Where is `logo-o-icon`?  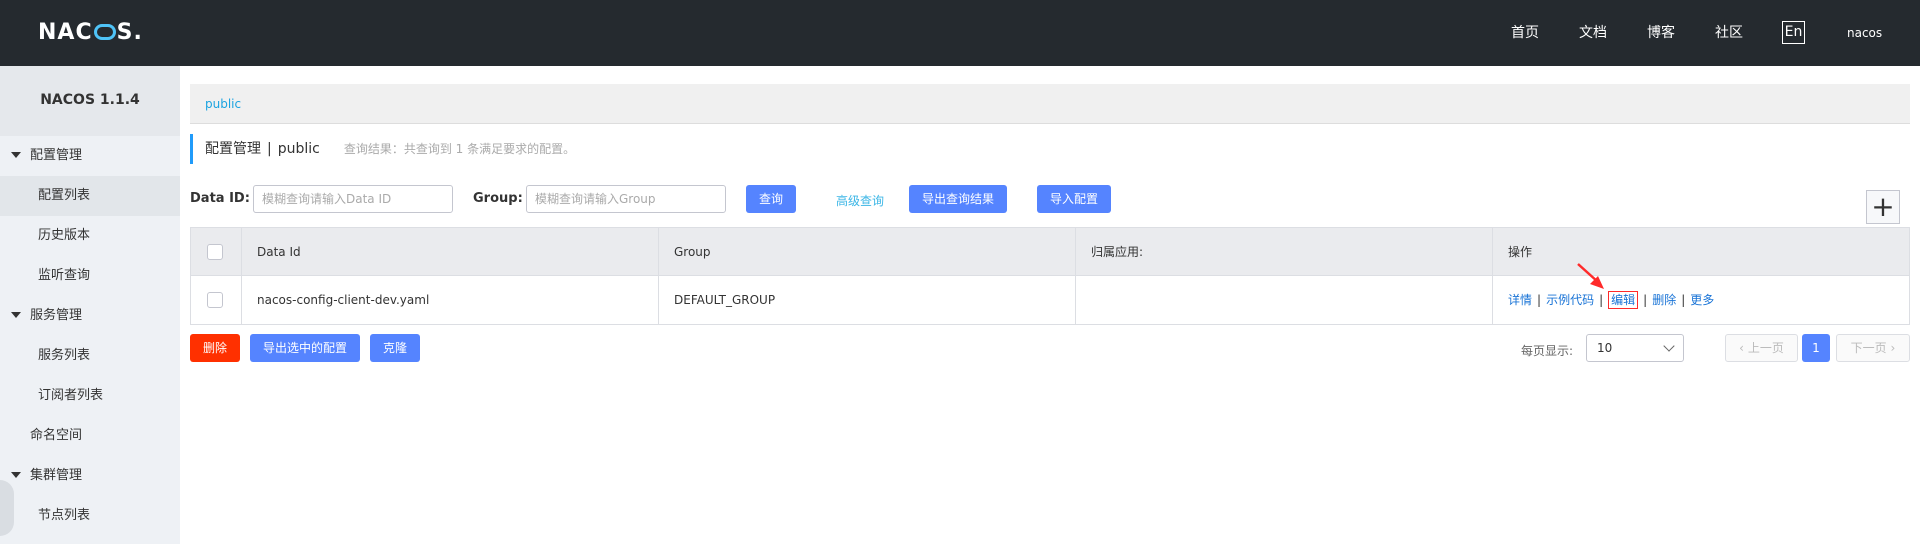
logo-o-icon is located at coordinates (104, 32).